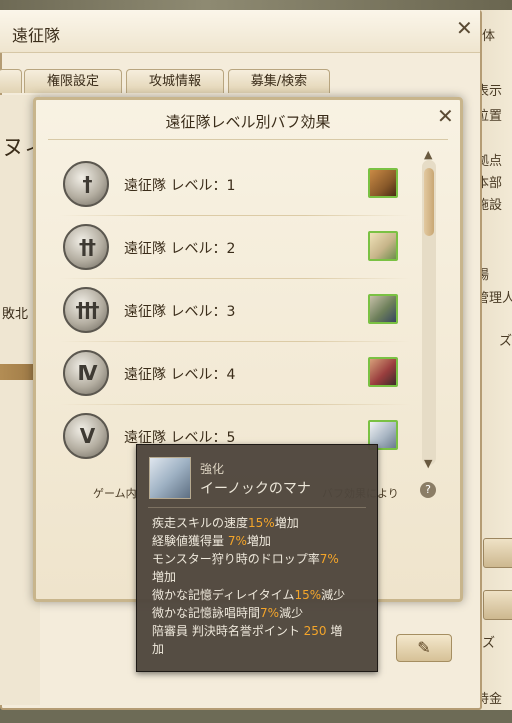 The width and height of the screenshot is (512, 723). Describe the element at coordinates (489, 36) in the screenshot. I see `right-panel-item: 体` at that location.